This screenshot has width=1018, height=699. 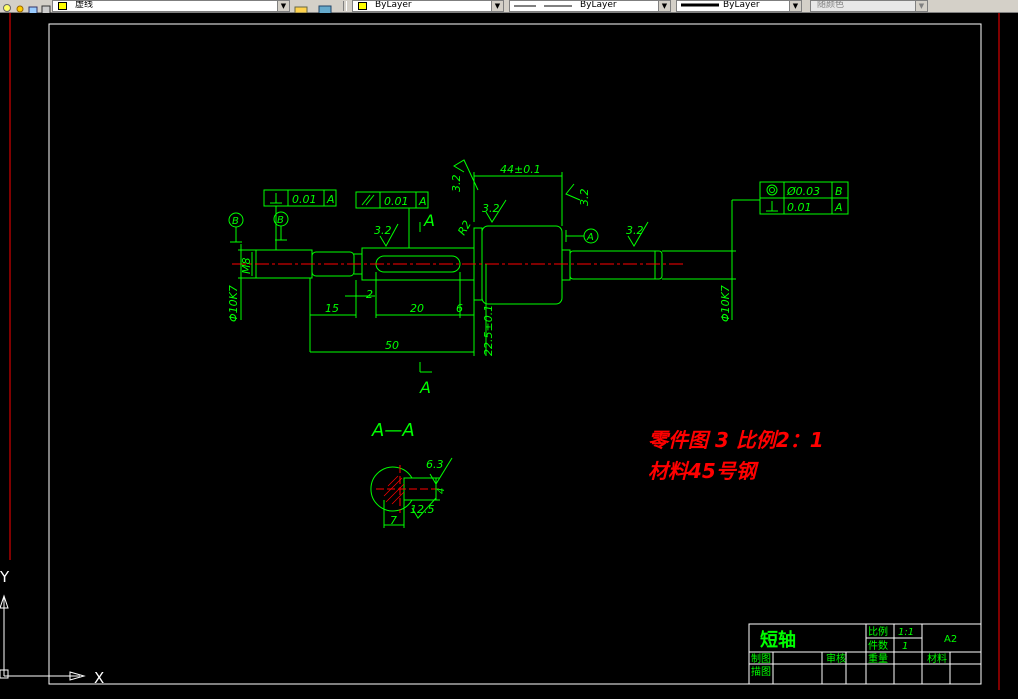 What do you see at coordinates (280, 220) in the screenshot?
I see `datum-b2-label: B` at bounding box center [280, 220].